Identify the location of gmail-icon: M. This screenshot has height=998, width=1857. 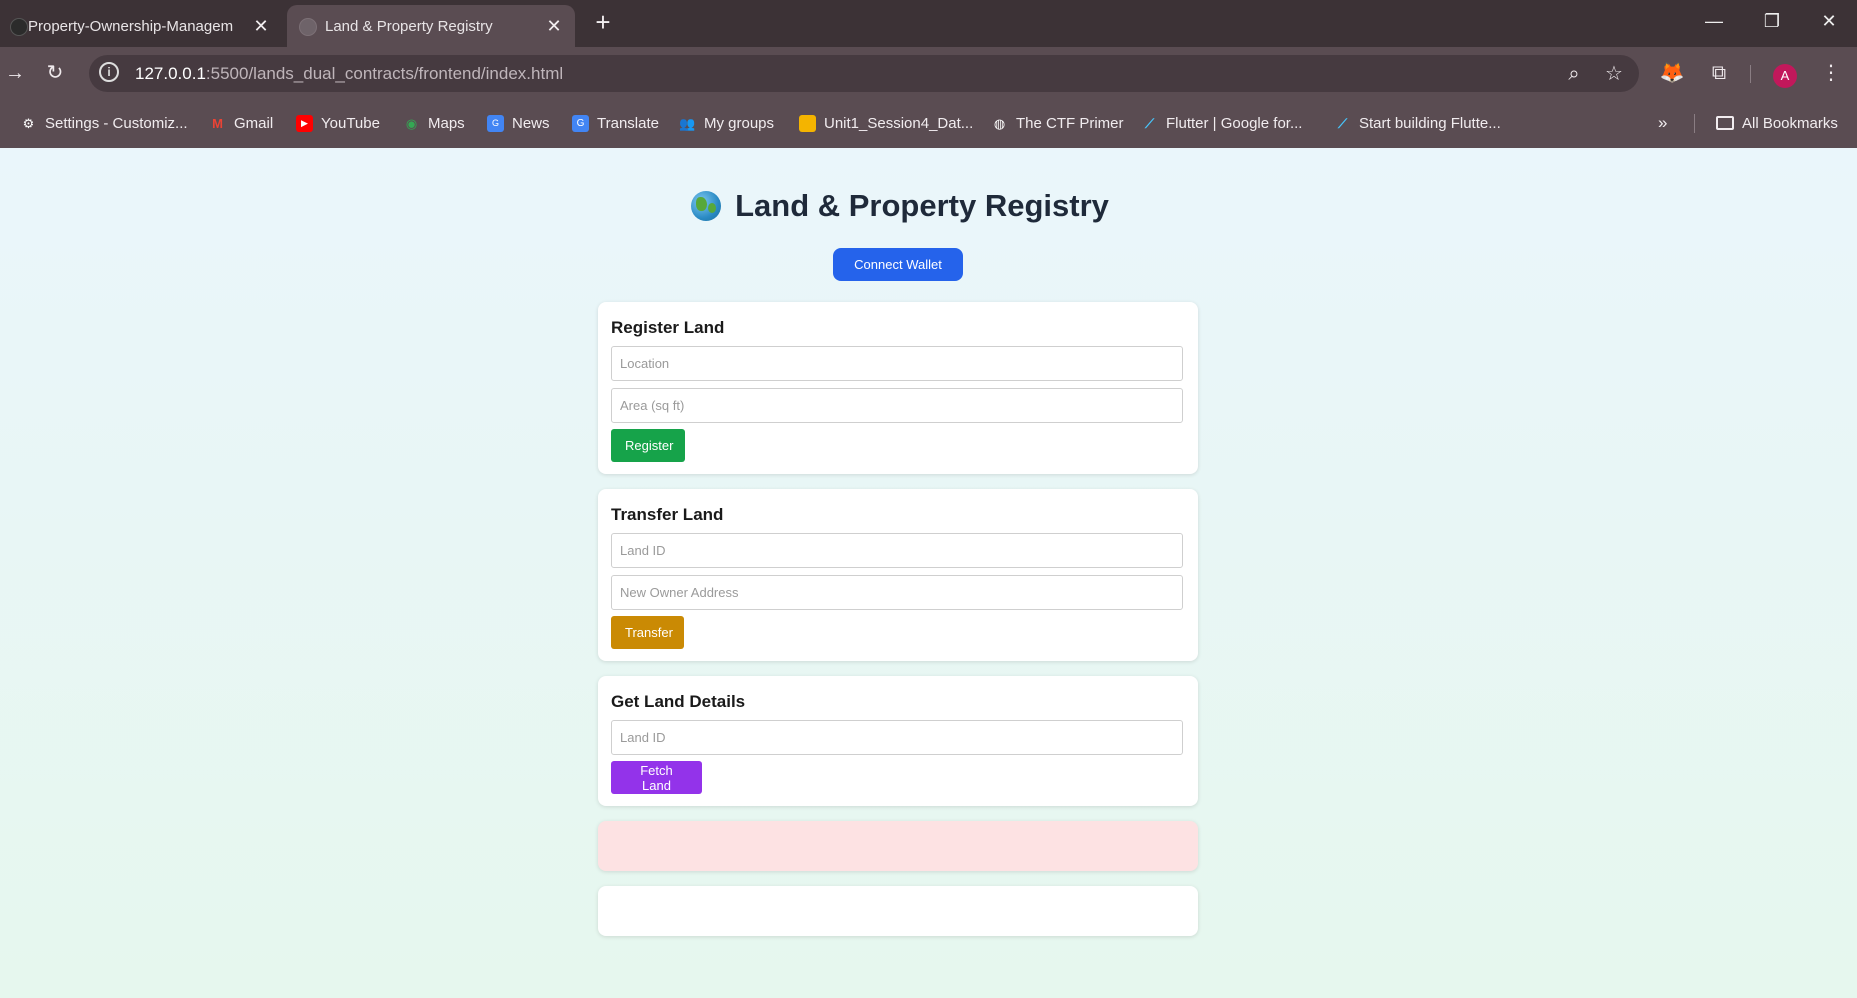
(217, 123).